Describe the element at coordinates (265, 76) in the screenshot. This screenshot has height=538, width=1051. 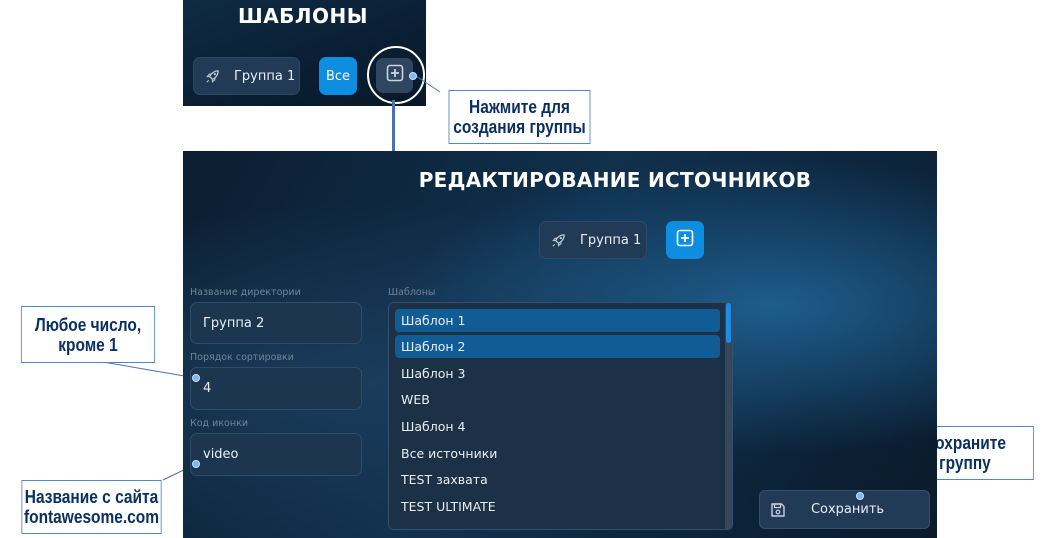
I see `group-chip-label: Группа 1` at that location.